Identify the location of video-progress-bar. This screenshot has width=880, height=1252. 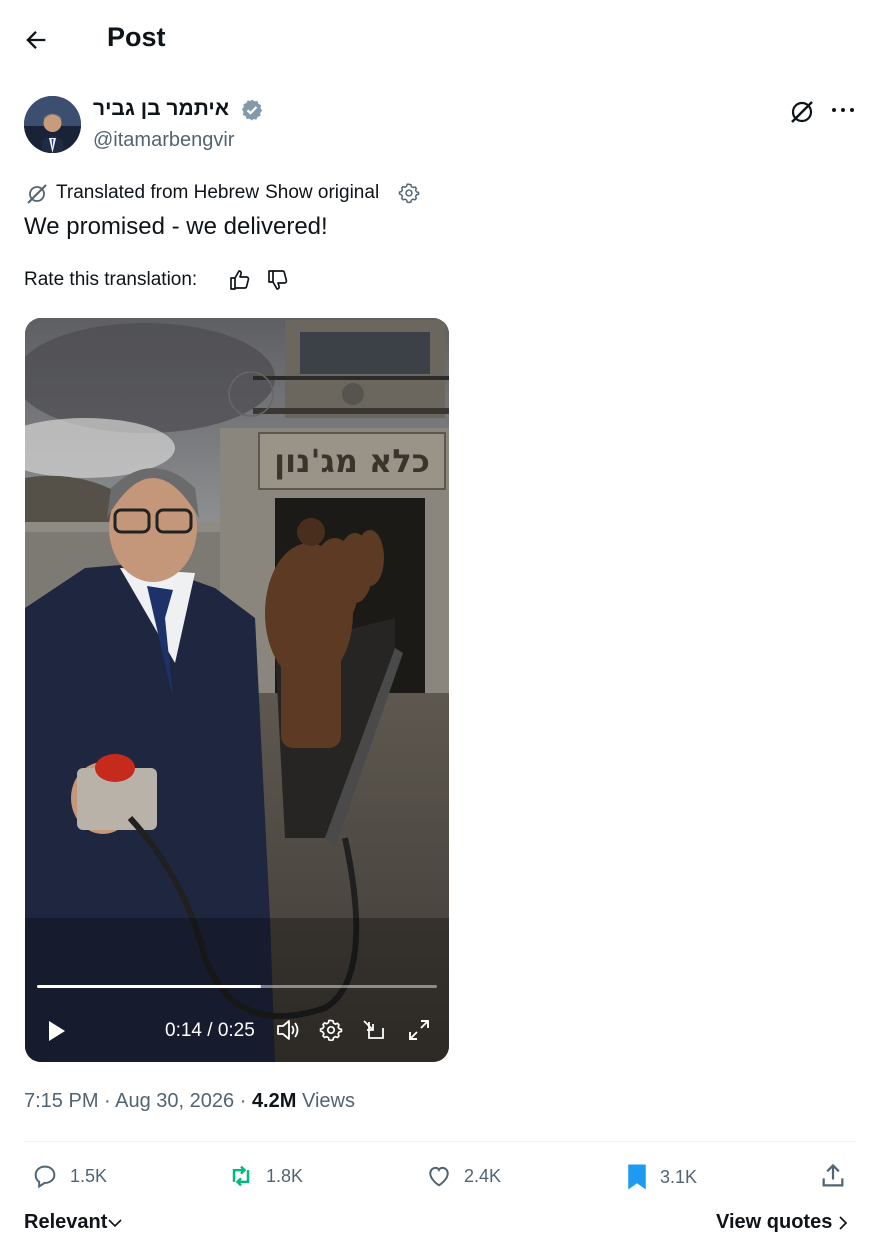
(237, 986).